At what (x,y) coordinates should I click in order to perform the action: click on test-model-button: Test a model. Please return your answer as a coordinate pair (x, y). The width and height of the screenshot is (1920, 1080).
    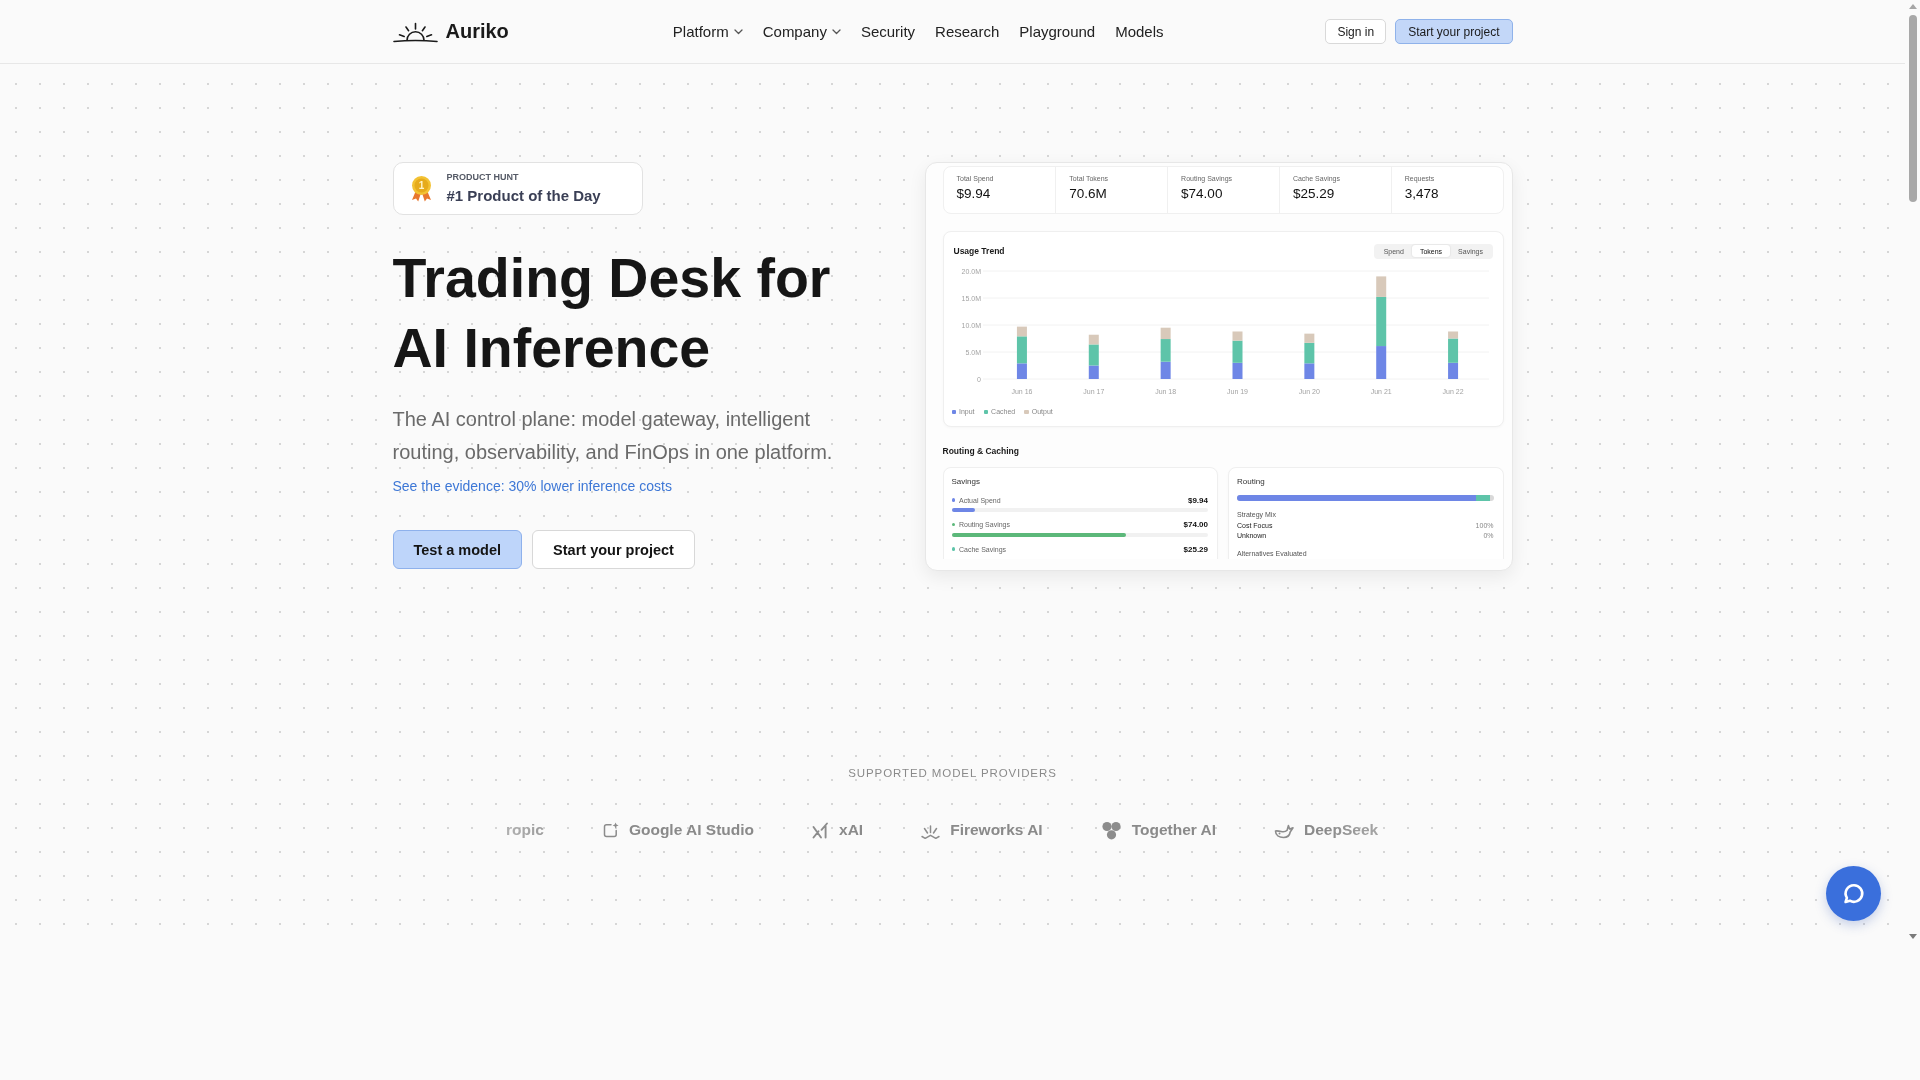
    Looking at the image, I should click on (457, 549).